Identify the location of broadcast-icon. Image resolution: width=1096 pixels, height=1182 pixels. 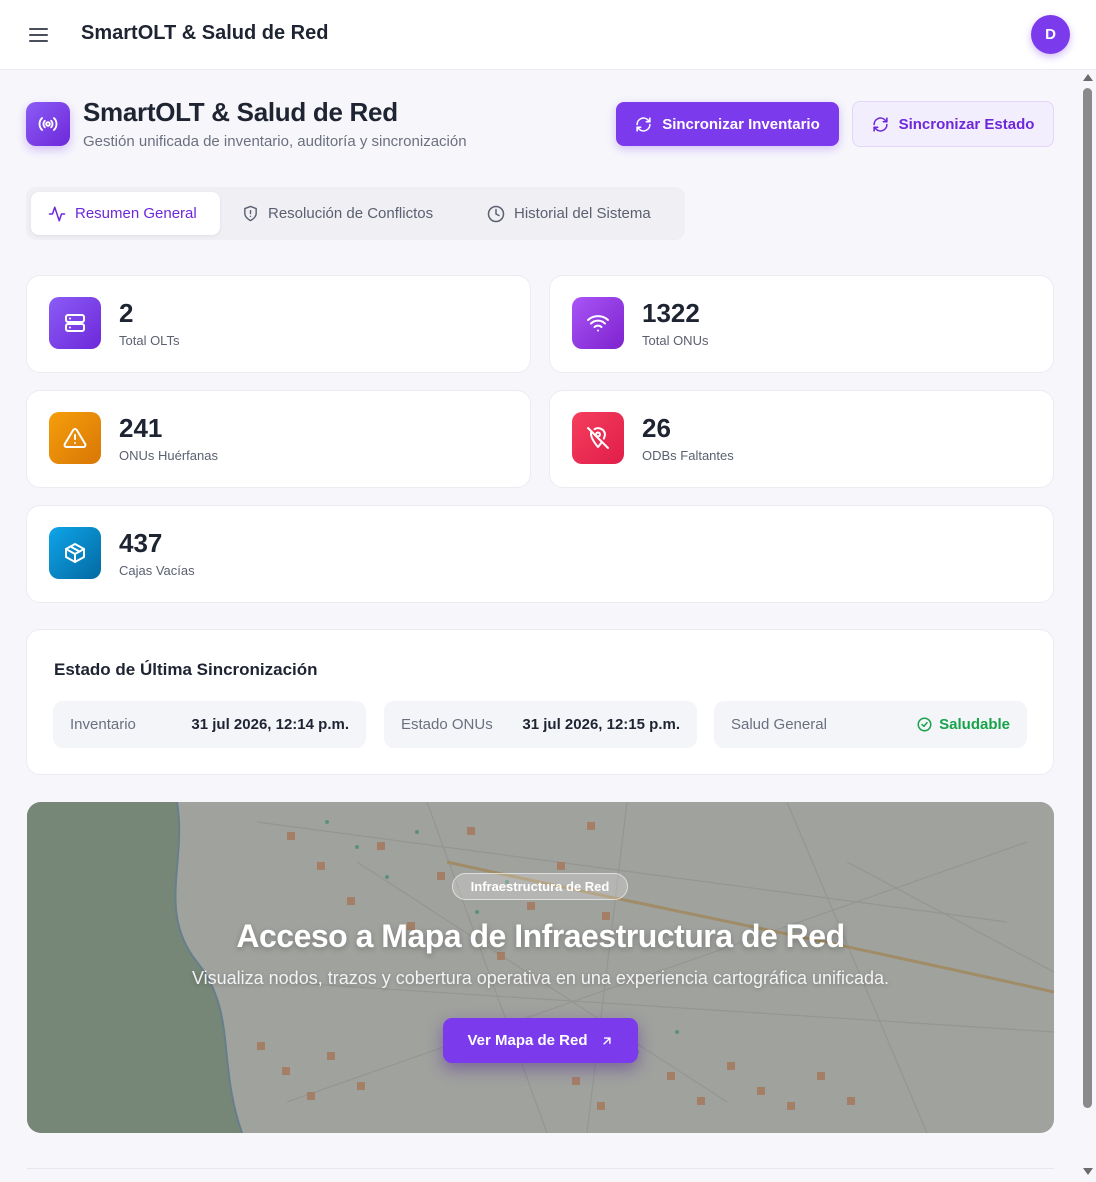
(48, 124).